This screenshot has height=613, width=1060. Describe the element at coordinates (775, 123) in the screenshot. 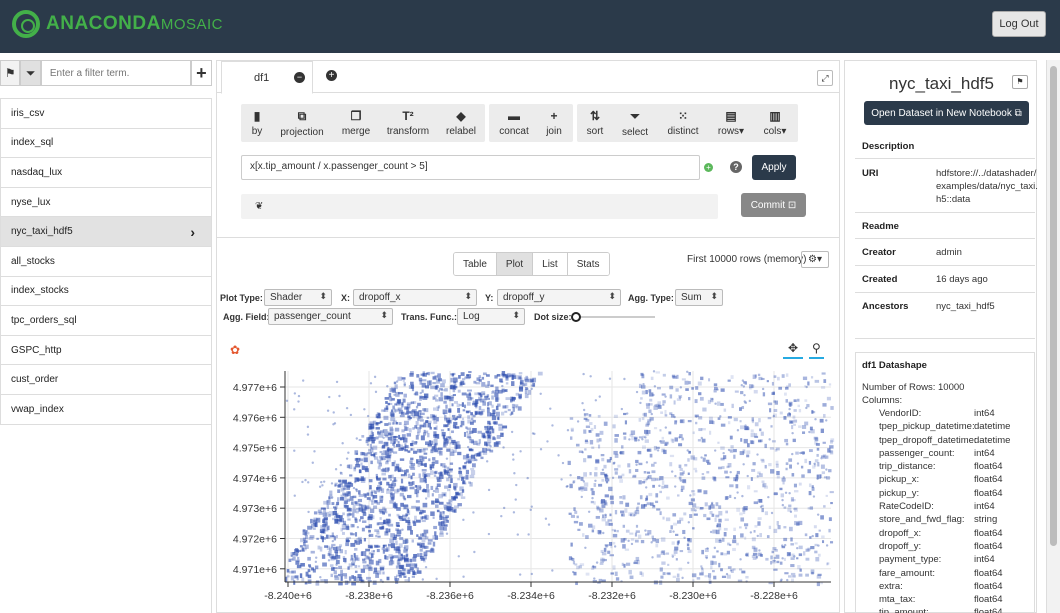

I see `cols-dropdown: ▥ cols▾` at that location.